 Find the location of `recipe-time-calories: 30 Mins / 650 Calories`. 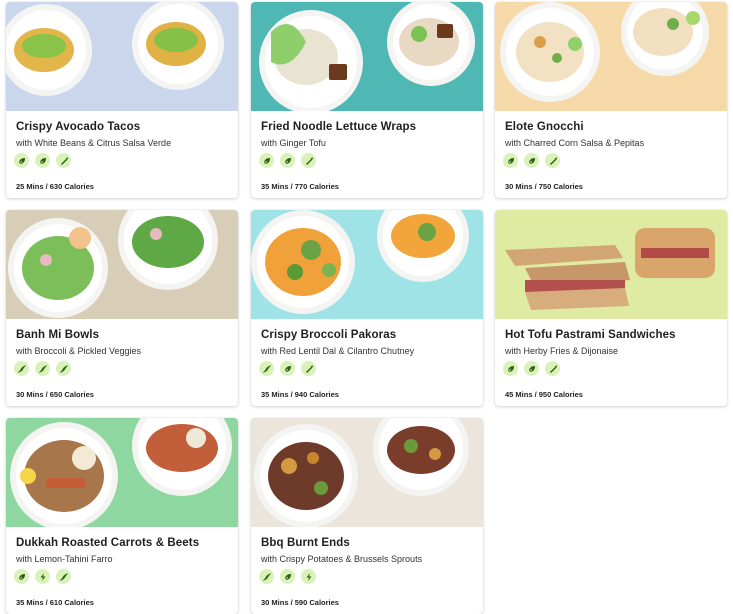

recipe-time-calories: 30 Mins / 650 Calories is located at coordinates (55, 394).